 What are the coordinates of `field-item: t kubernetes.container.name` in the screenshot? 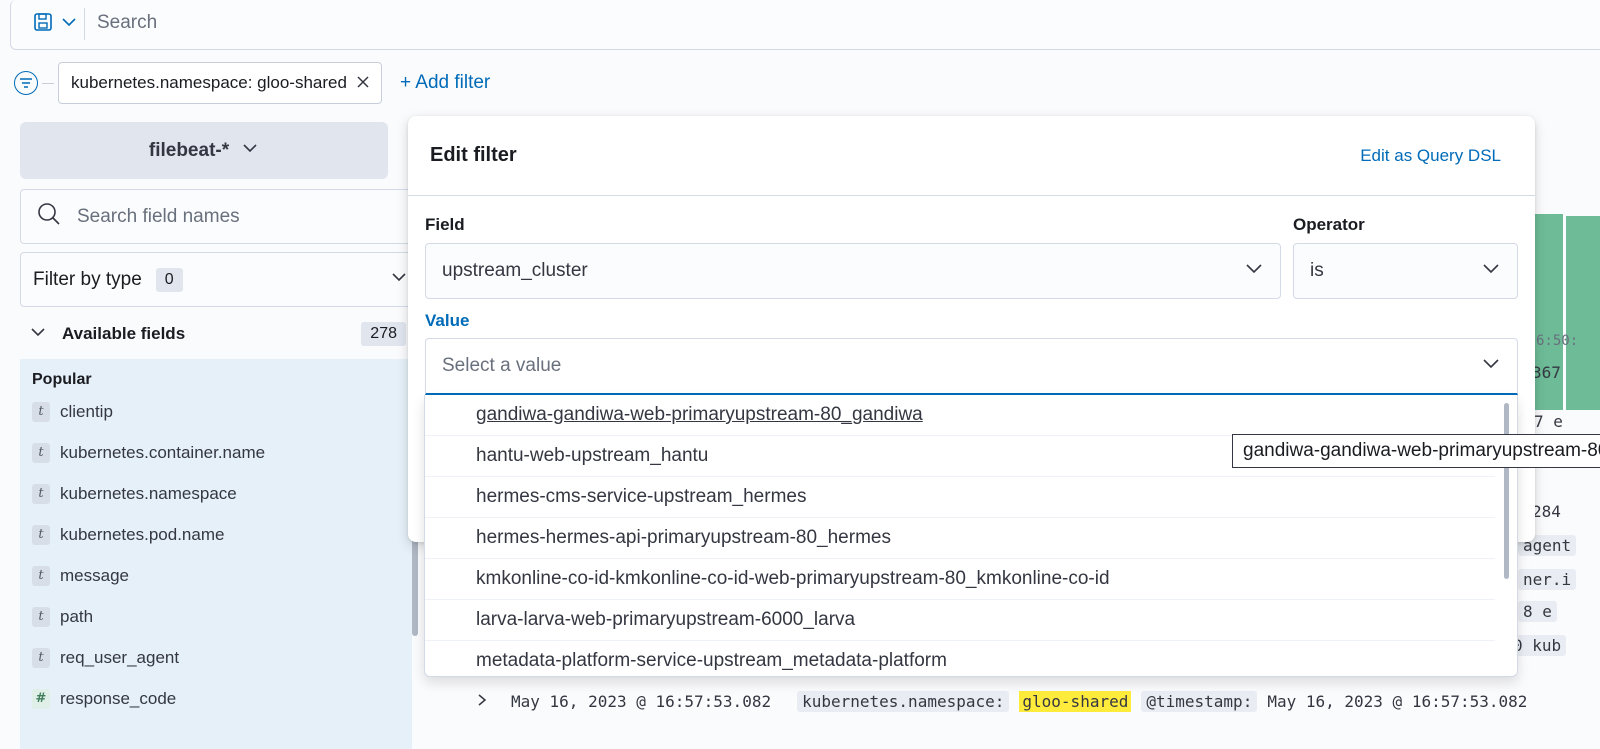 It's located at (222, 452).